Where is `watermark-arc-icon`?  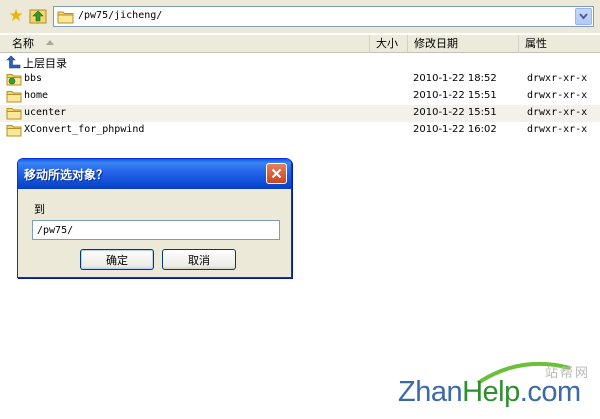
watermark-arc-icon is located at coordinates (523, 373).